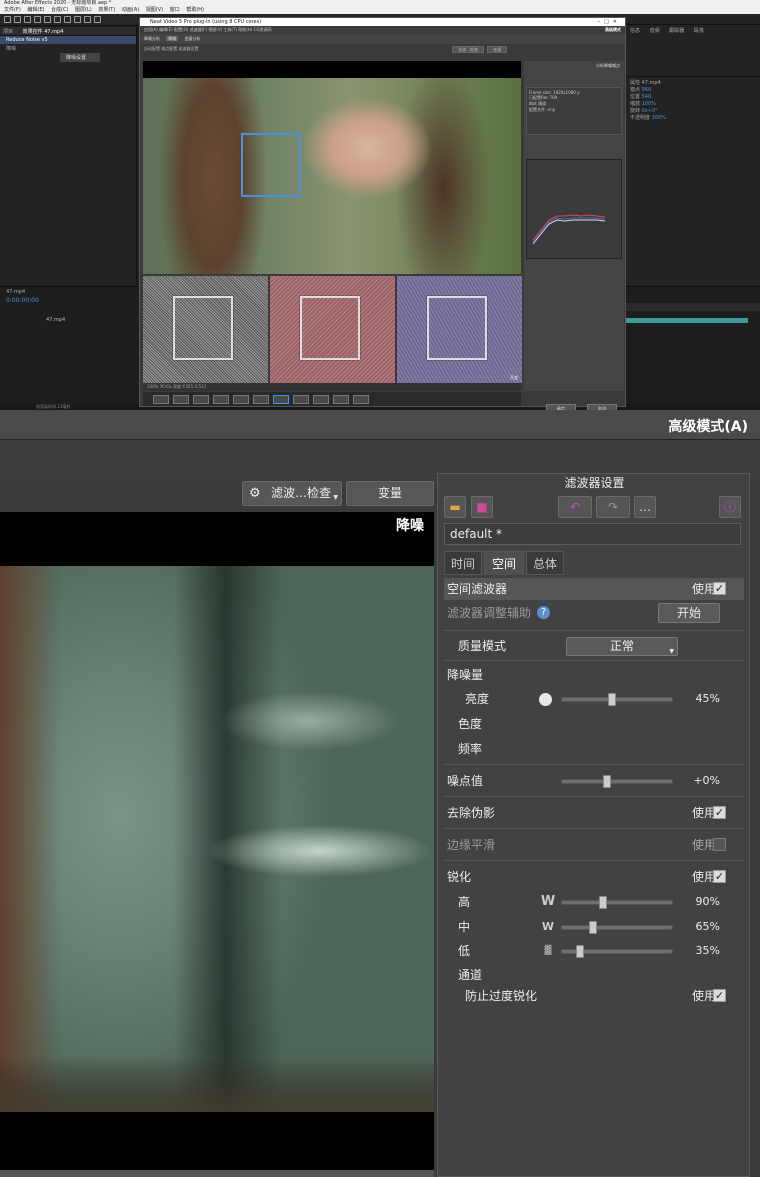 Image resolution: width=760 pixels, height=1177 pixels. Describe the element at coordinates (617, 951) in the screenshot. I see `low-slider` at that location.